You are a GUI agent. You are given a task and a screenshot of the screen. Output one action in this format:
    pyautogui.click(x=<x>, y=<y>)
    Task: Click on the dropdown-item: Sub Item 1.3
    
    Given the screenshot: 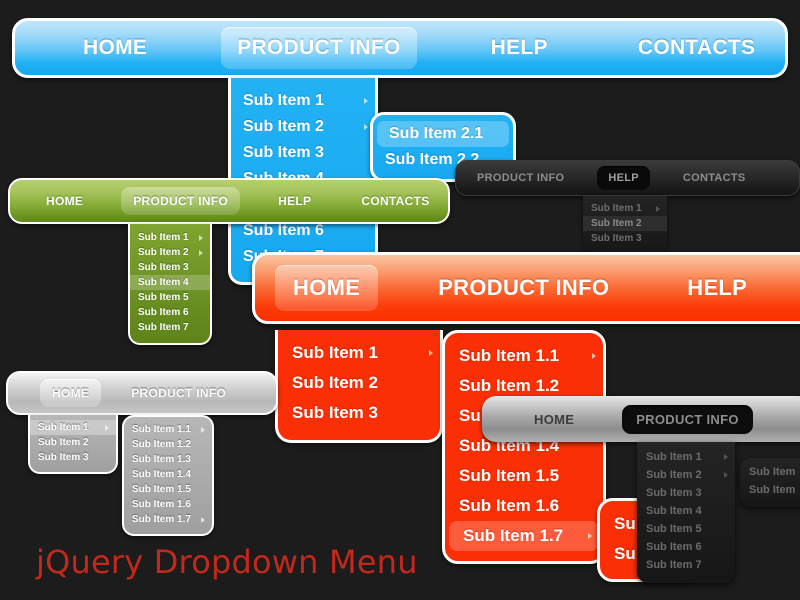 What is the action you would take?
    pyautogui.click(x=168, y=459)
    